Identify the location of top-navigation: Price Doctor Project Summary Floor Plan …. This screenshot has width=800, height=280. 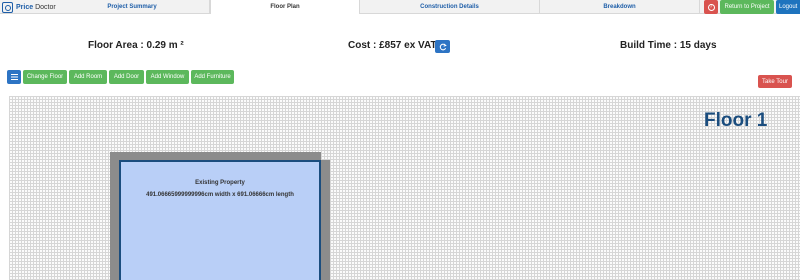
(400, 7).